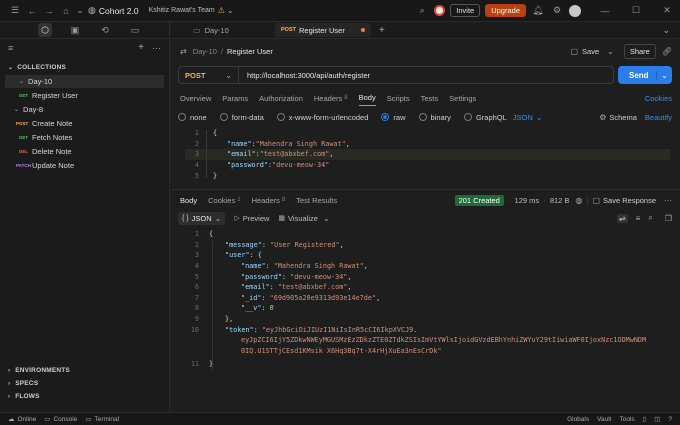 The image size is (680, 425). What do you see at coordinates (557, 11) in the screenshot?
I see `settings-gear-icon: ⚙` at bounding box center [557, 11].